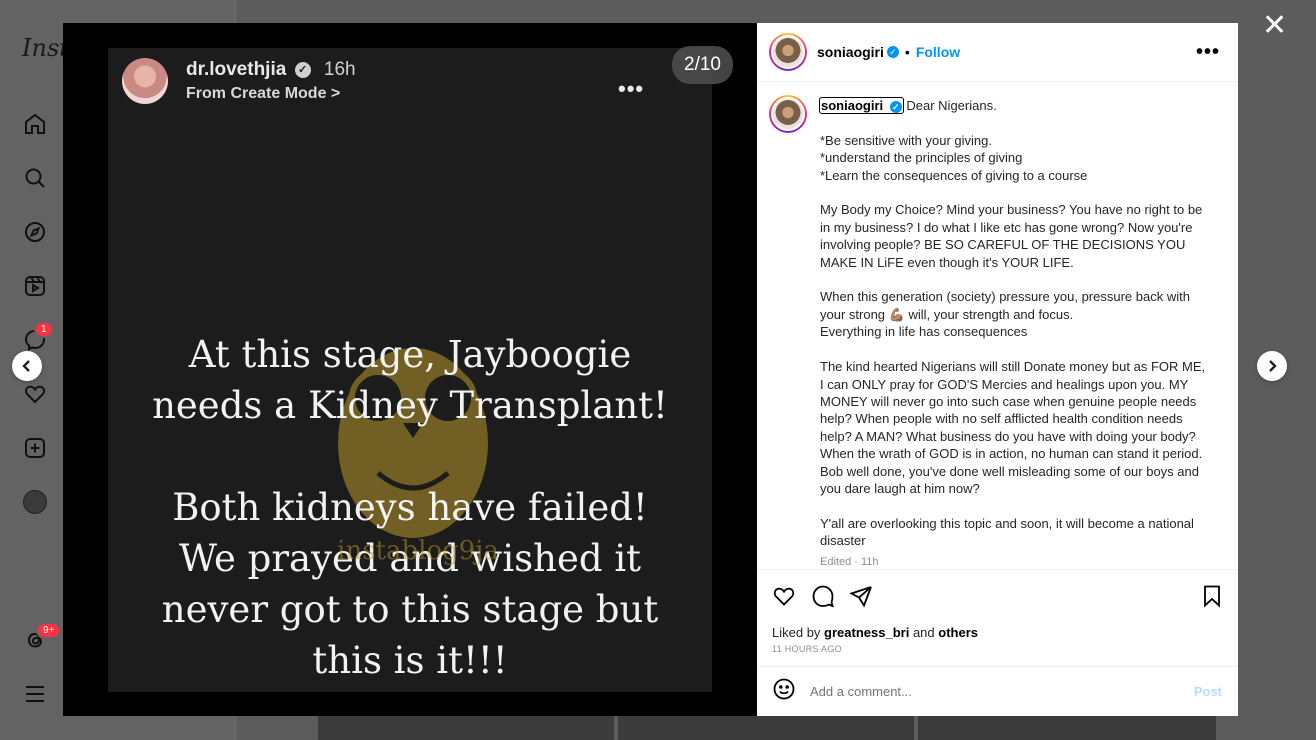 This screenshot has height=740, width=1316. What do you see at coordinates (866, 632) in the screenshot?
I see `liked-username: greatness_bri` at bounding box center [866, 632].